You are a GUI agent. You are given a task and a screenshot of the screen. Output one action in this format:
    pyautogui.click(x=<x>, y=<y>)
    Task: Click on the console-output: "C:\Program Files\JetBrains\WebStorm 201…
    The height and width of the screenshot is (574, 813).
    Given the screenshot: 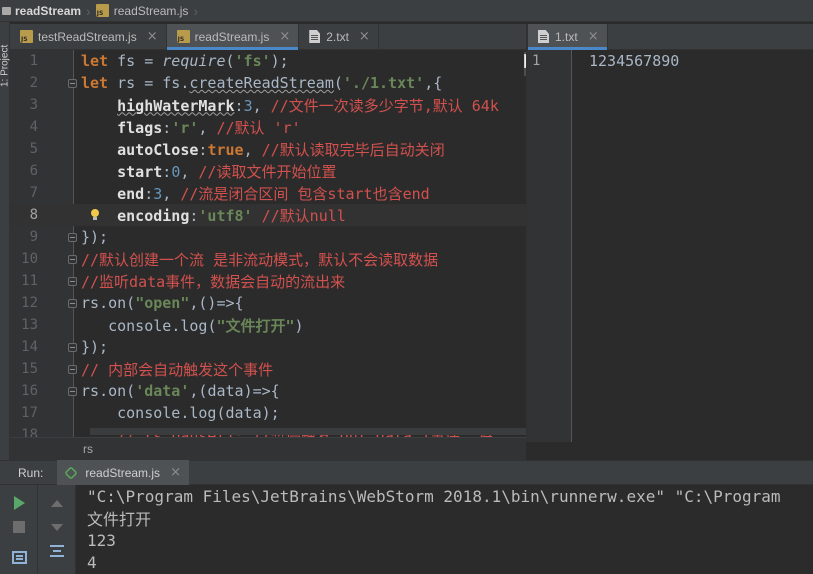 What is the action you would take?
    pyautogui.click(x=444, y=529)
    